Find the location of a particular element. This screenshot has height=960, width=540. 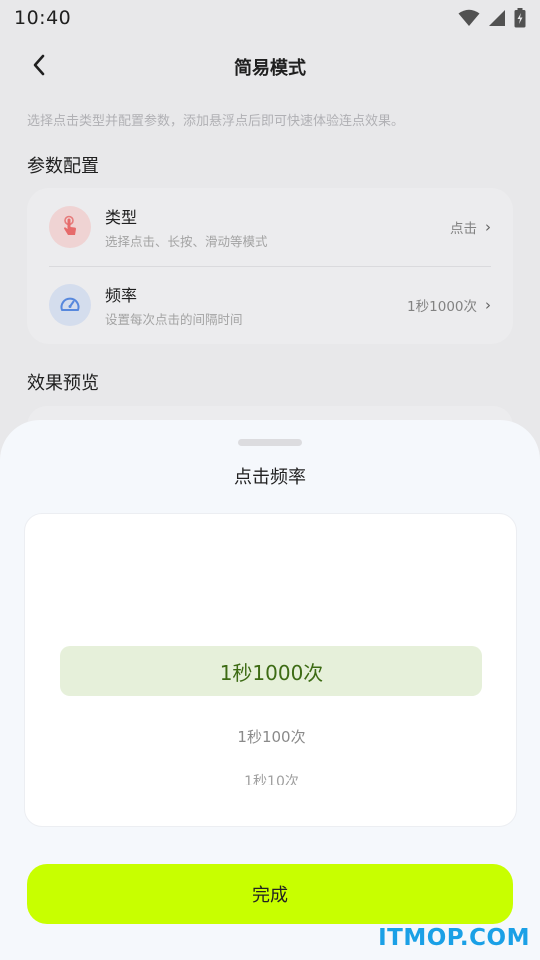

picker-option-selected: 1秒1000次 is located at coordinates (270, 671).